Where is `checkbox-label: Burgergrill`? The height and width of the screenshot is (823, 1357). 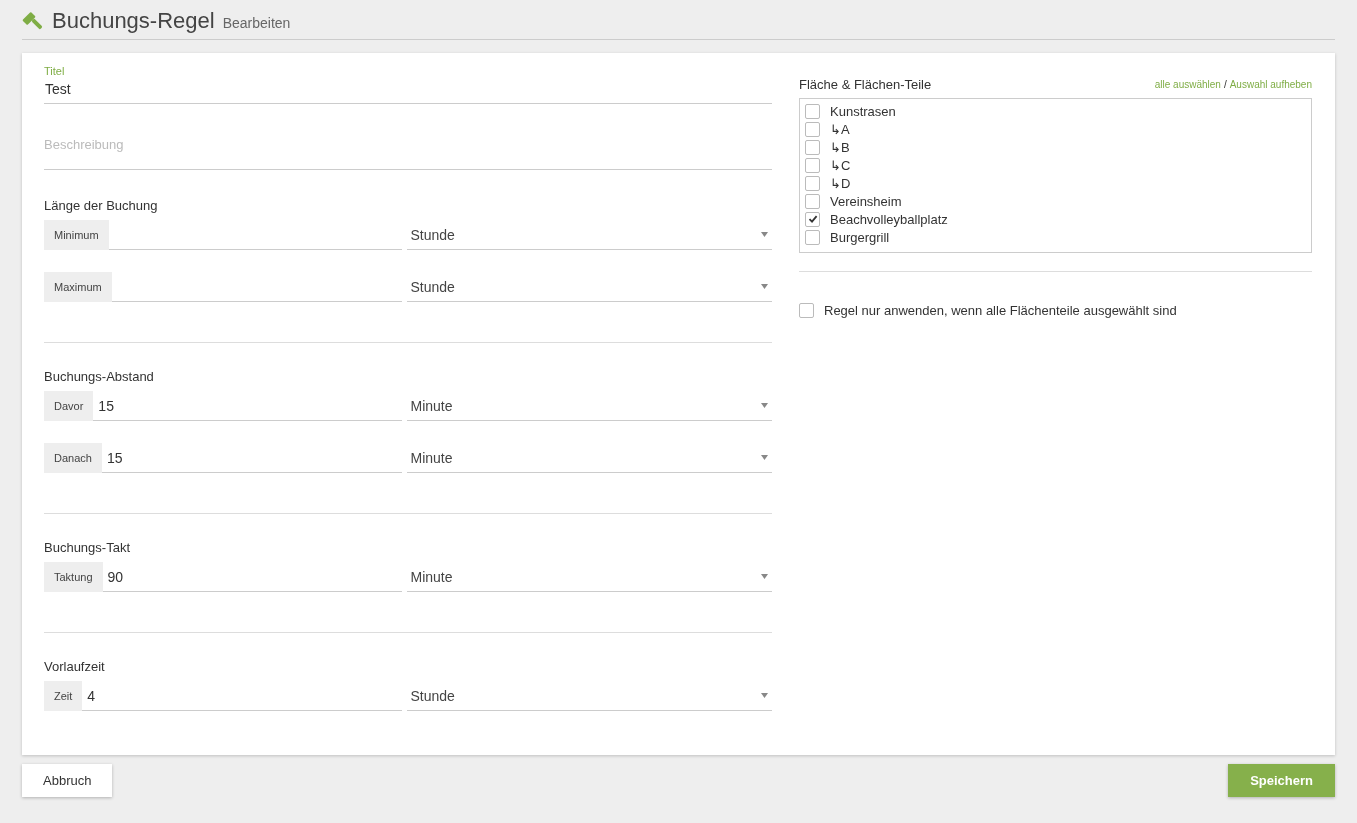 checkbox-label: Burgergrill is located at coordinates (860, 237).